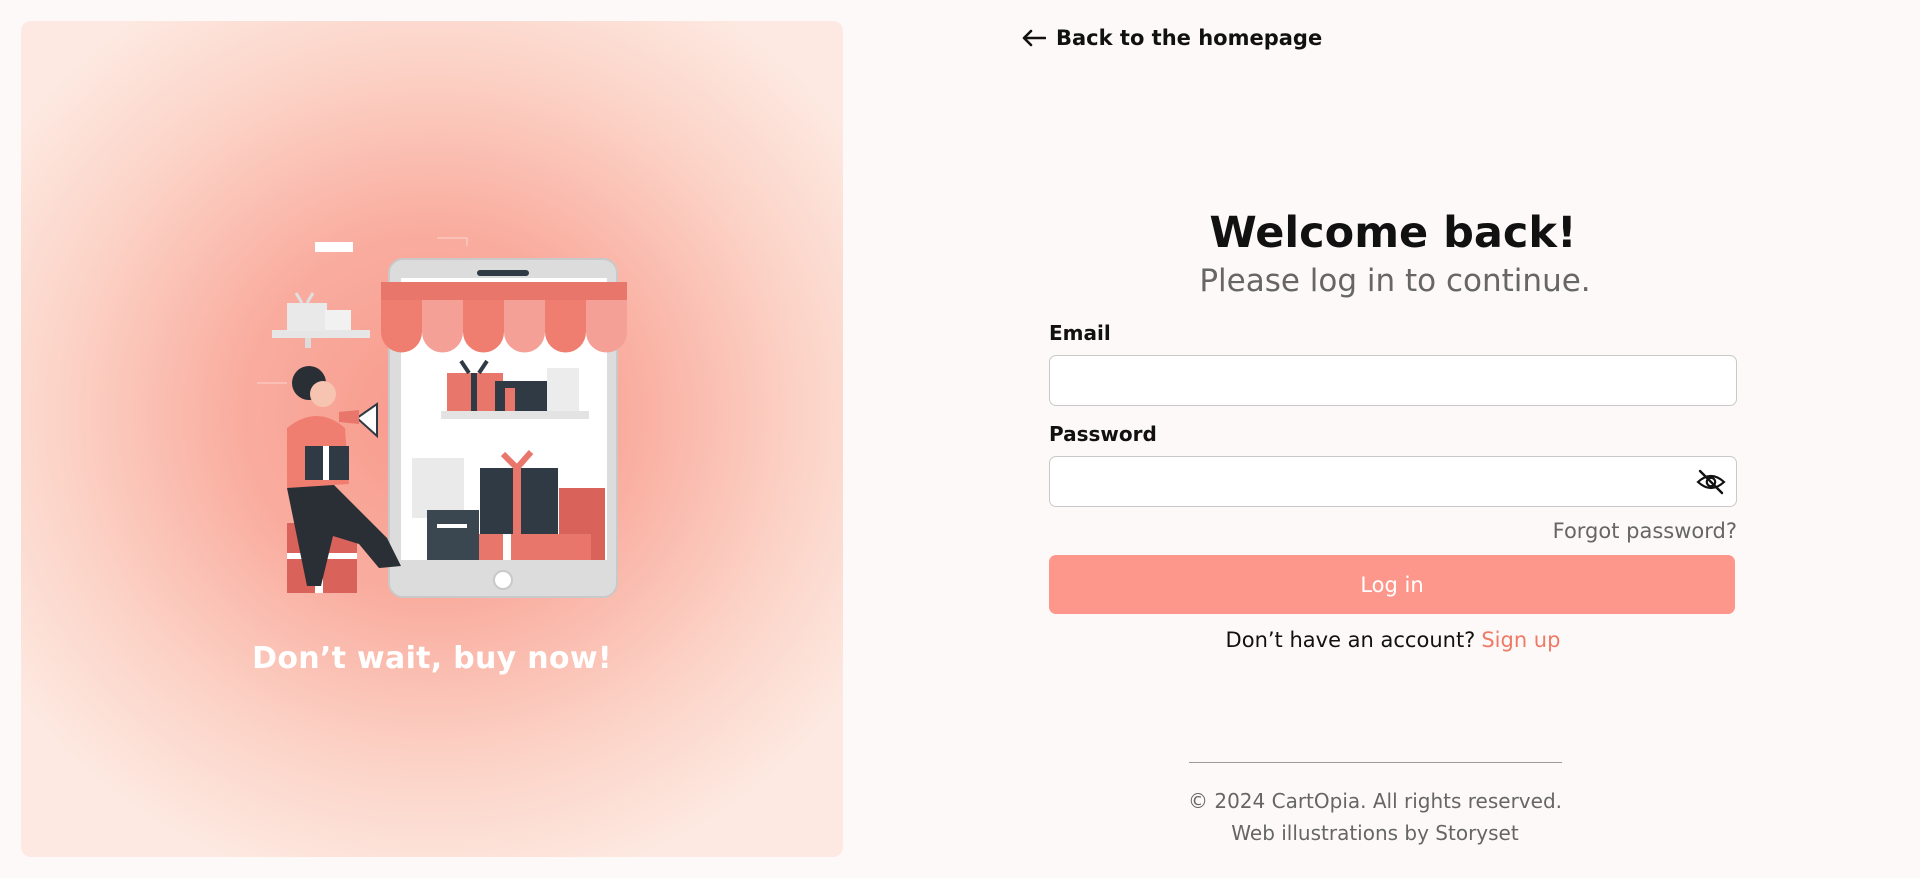 The image size is (1920, 878). What do you see at coordinates (1395, 281) in the screenshot?
I see `page-subtitle: Please log in to continue.` at bounding box center [1395, 281].